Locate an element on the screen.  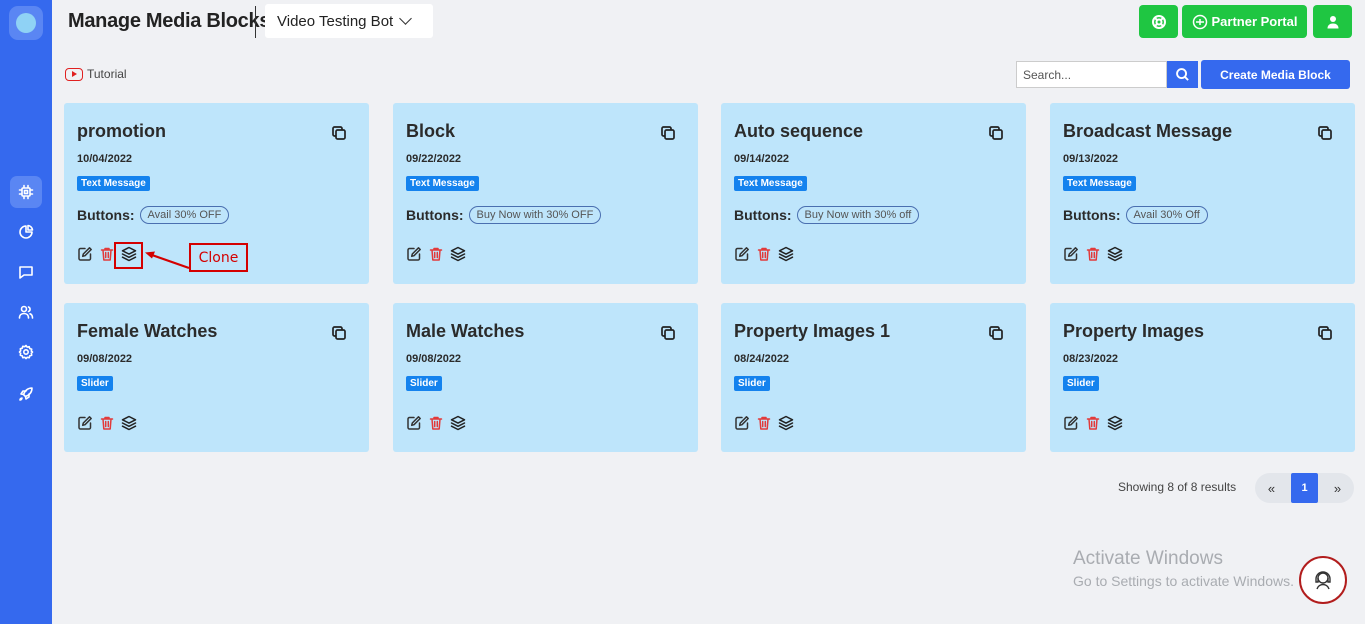
card-buttons: Buttons: Avail 30% Off is located at coordinates (1135, 215).